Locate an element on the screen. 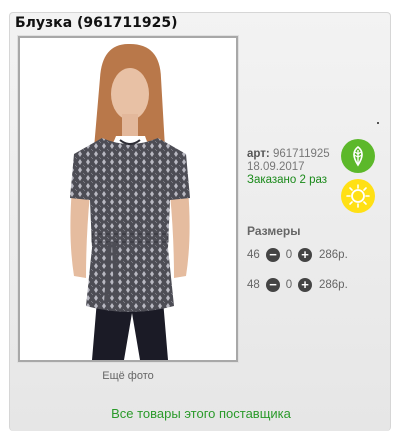 This screenshot has height=431, width=402. all-supplier-goods-link: Все товары этого поставщика is located at coordinates (201, 413).